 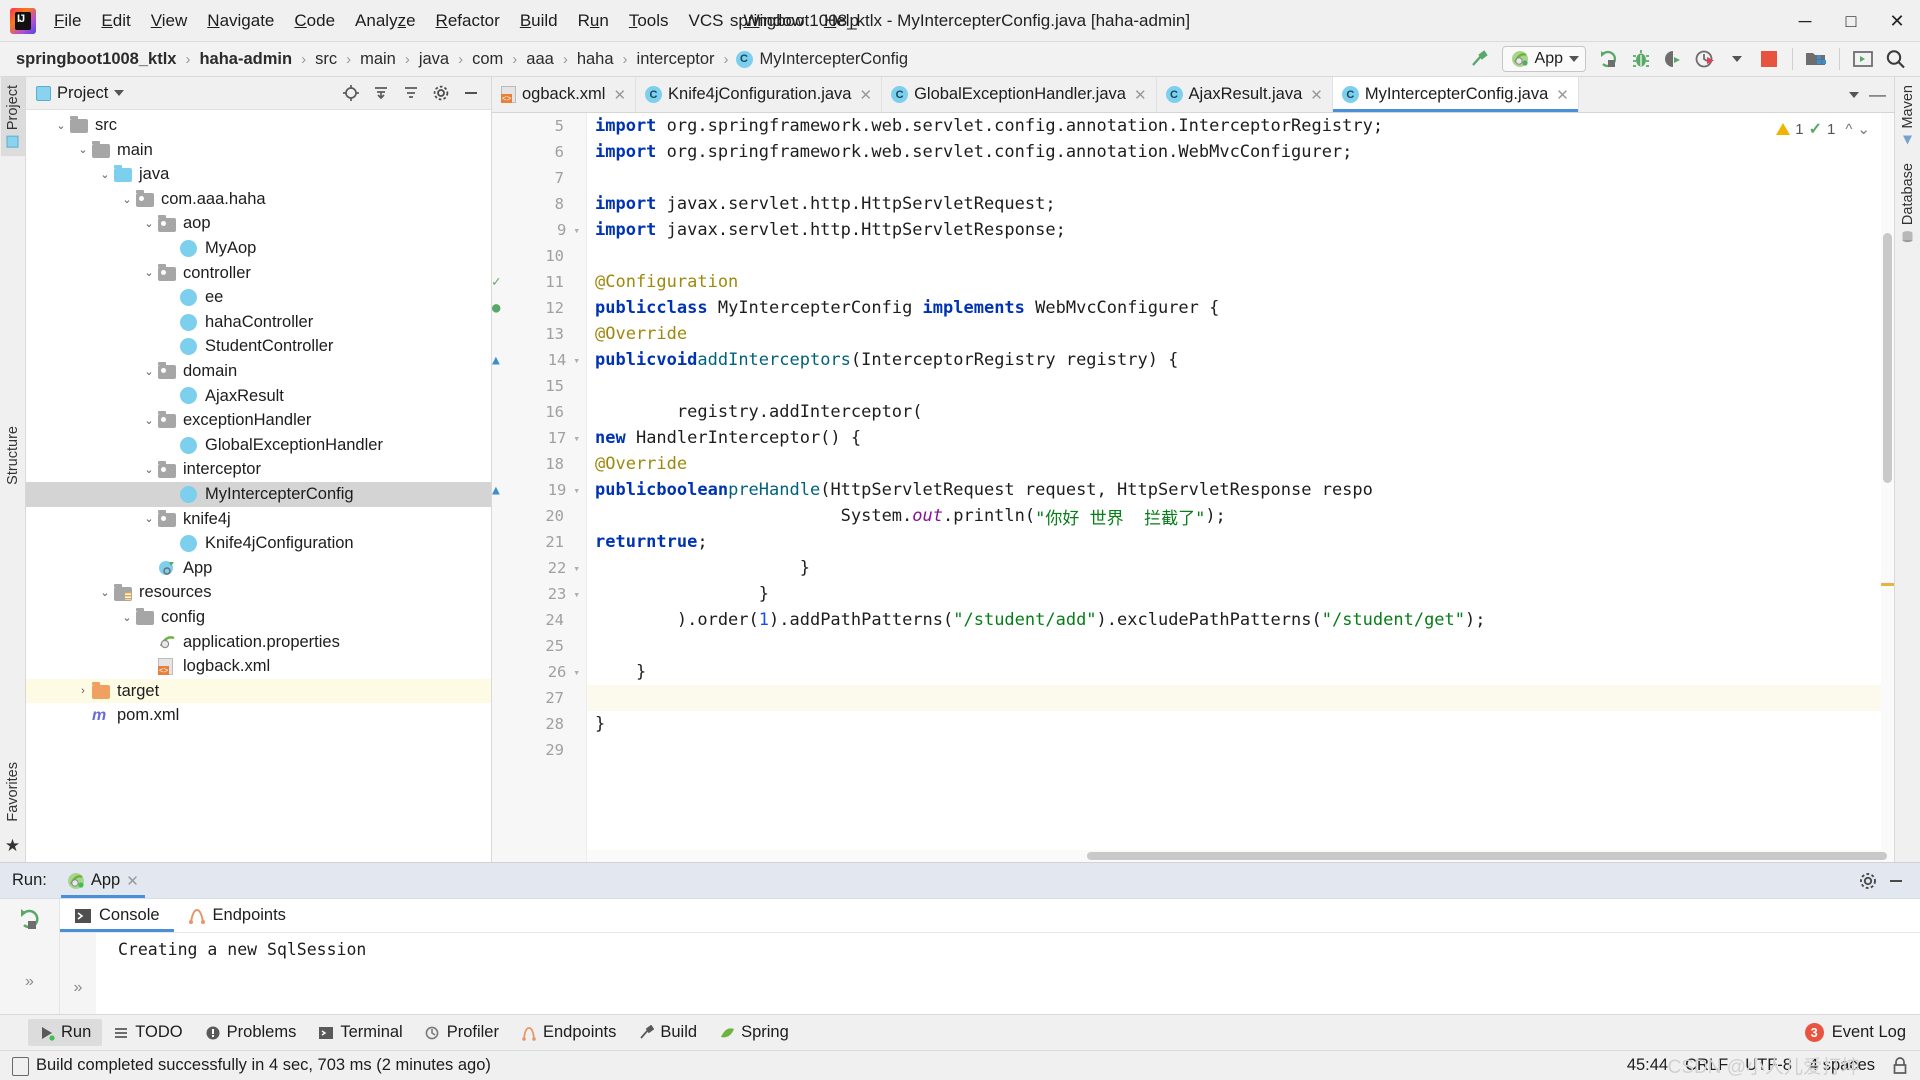 What do you see at coordinates (1848, 129) in the screenshot?
I see `chevron-up-icon: ^` at bounding box center [1848, 129].